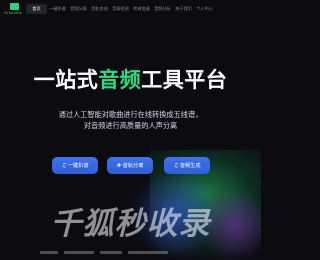 The height and width of the screenshot is (260, 320). What do you see at coordinates (133, 166) in the screenshot?
I see `separate-button-label: 音轨分离` at bounding box center [133, 166].